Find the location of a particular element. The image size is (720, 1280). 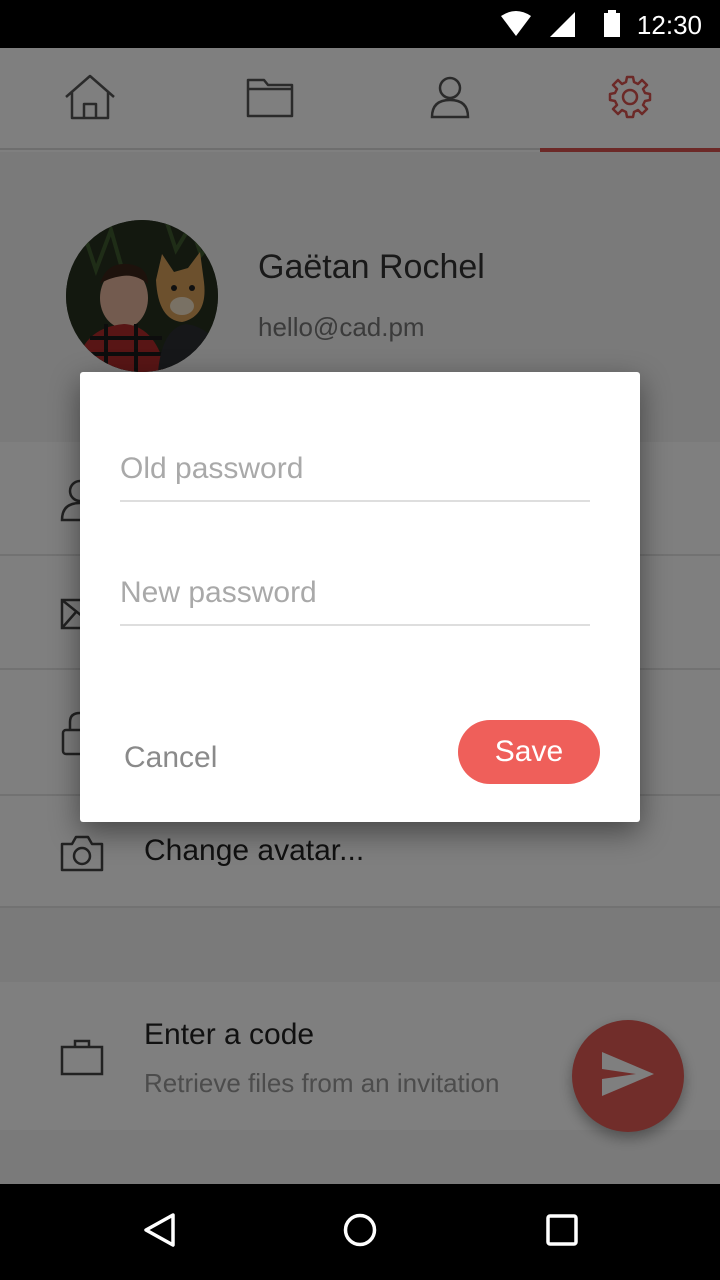

back-button is located at coordinates (160, 1232).